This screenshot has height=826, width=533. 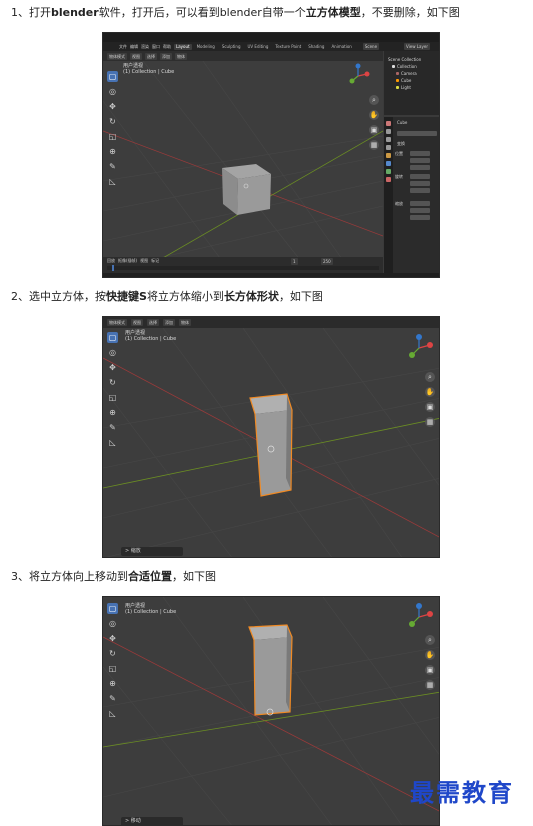 I want to click on frame-end-field: 250, so click(x=327, y=261).